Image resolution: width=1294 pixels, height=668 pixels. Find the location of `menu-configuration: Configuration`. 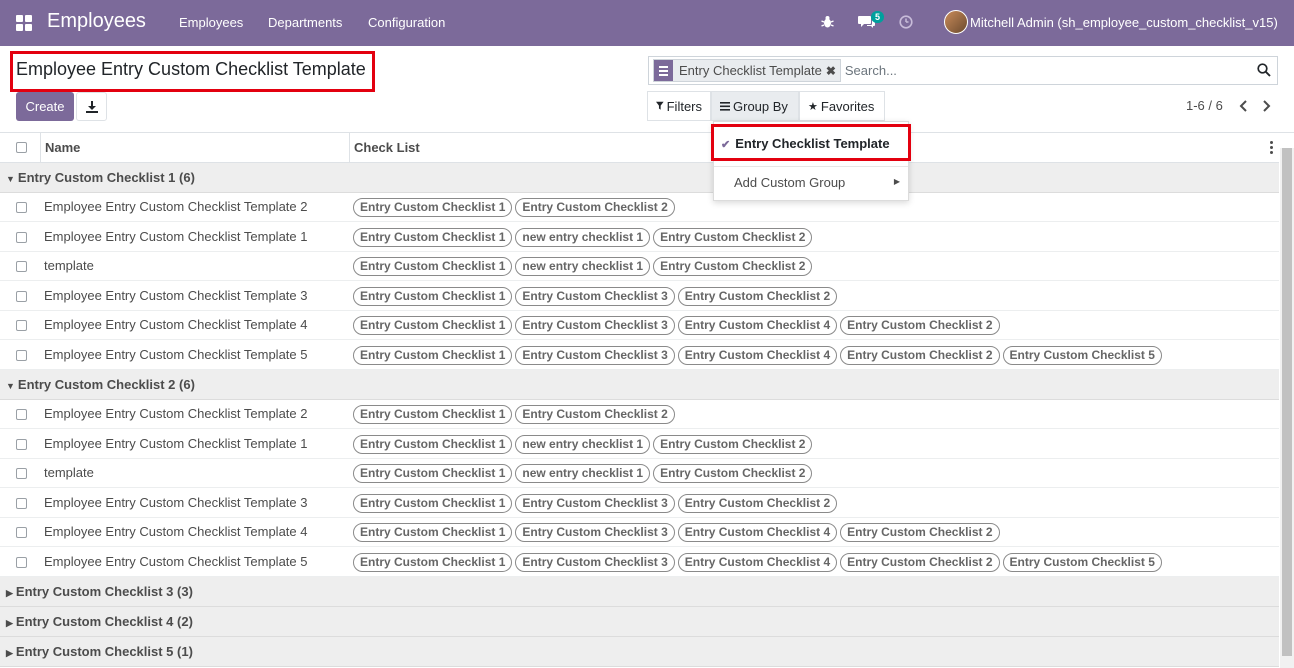

menu-configuration: Configuration is located at coordinates (406, 22).